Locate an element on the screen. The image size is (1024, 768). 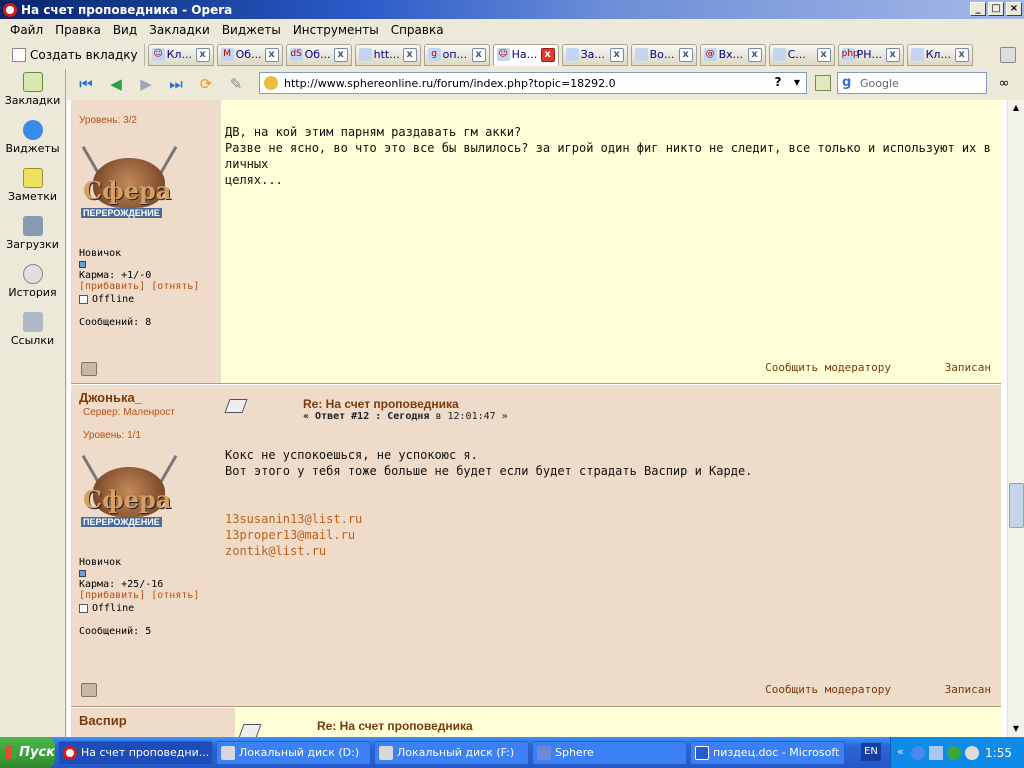
reload-icon: ⟳ is located at coordinates (206, 84).